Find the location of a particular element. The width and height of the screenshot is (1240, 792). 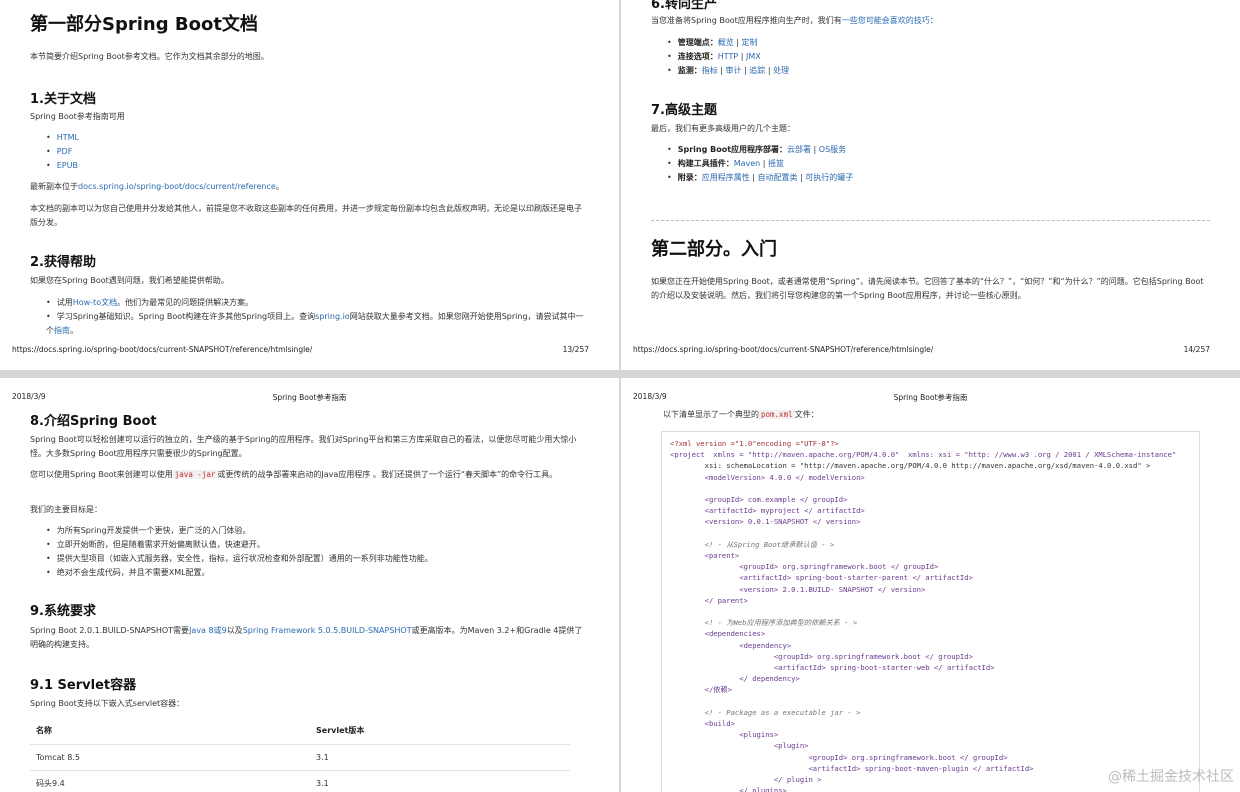

customize-link: 定制 is located at coordinates (750, 42).